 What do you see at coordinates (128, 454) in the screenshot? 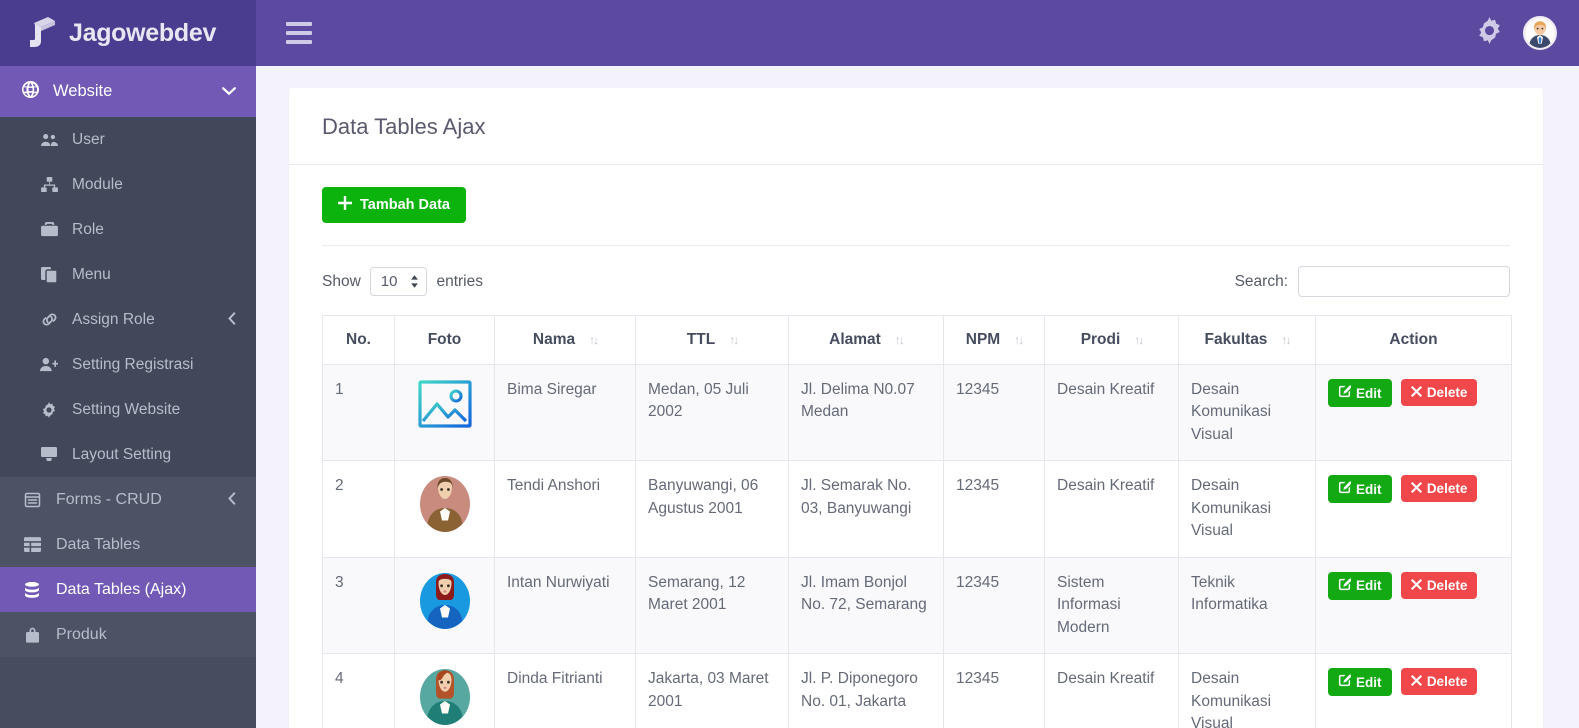
I see `sidebar-item-layout-setting: Layout Setting` at bounding box center [128, 454].